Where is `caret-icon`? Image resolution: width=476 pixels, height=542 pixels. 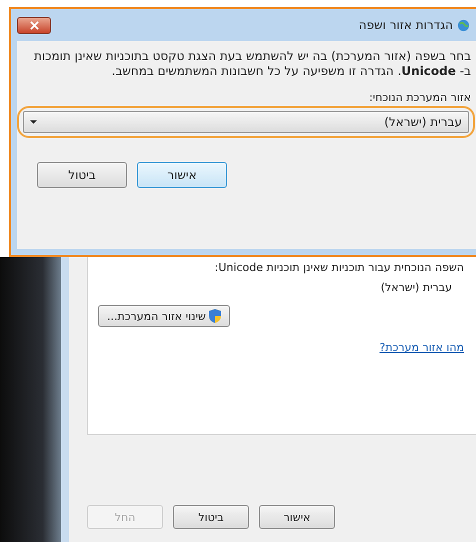 caret-icon is located at coordinates (33, 122).